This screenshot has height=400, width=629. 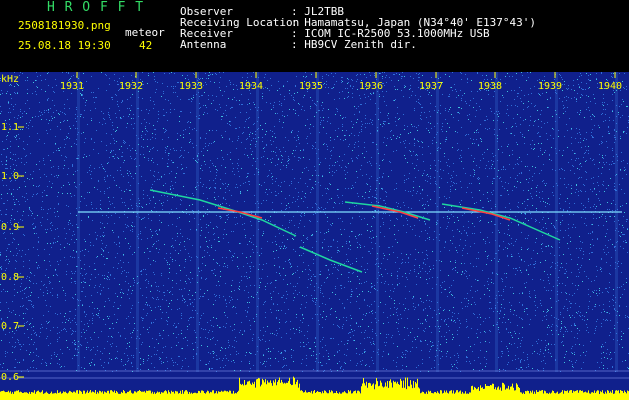 I want to click on filename-label: 2508181930.png, so click(x=64, y=25).